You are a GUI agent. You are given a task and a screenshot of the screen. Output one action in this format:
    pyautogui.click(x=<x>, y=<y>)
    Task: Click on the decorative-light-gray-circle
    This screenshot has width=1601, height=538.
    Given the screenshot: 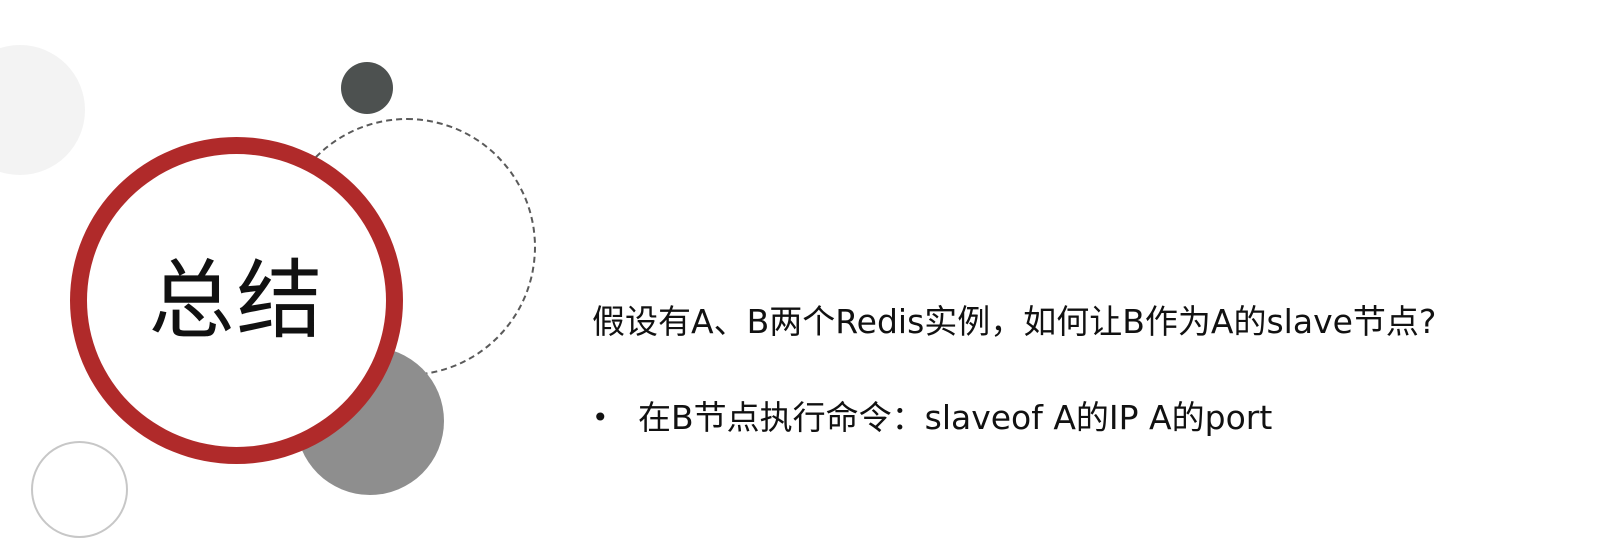 What is the action you would take?
    pyautogui.click(x=42, y=110)
    